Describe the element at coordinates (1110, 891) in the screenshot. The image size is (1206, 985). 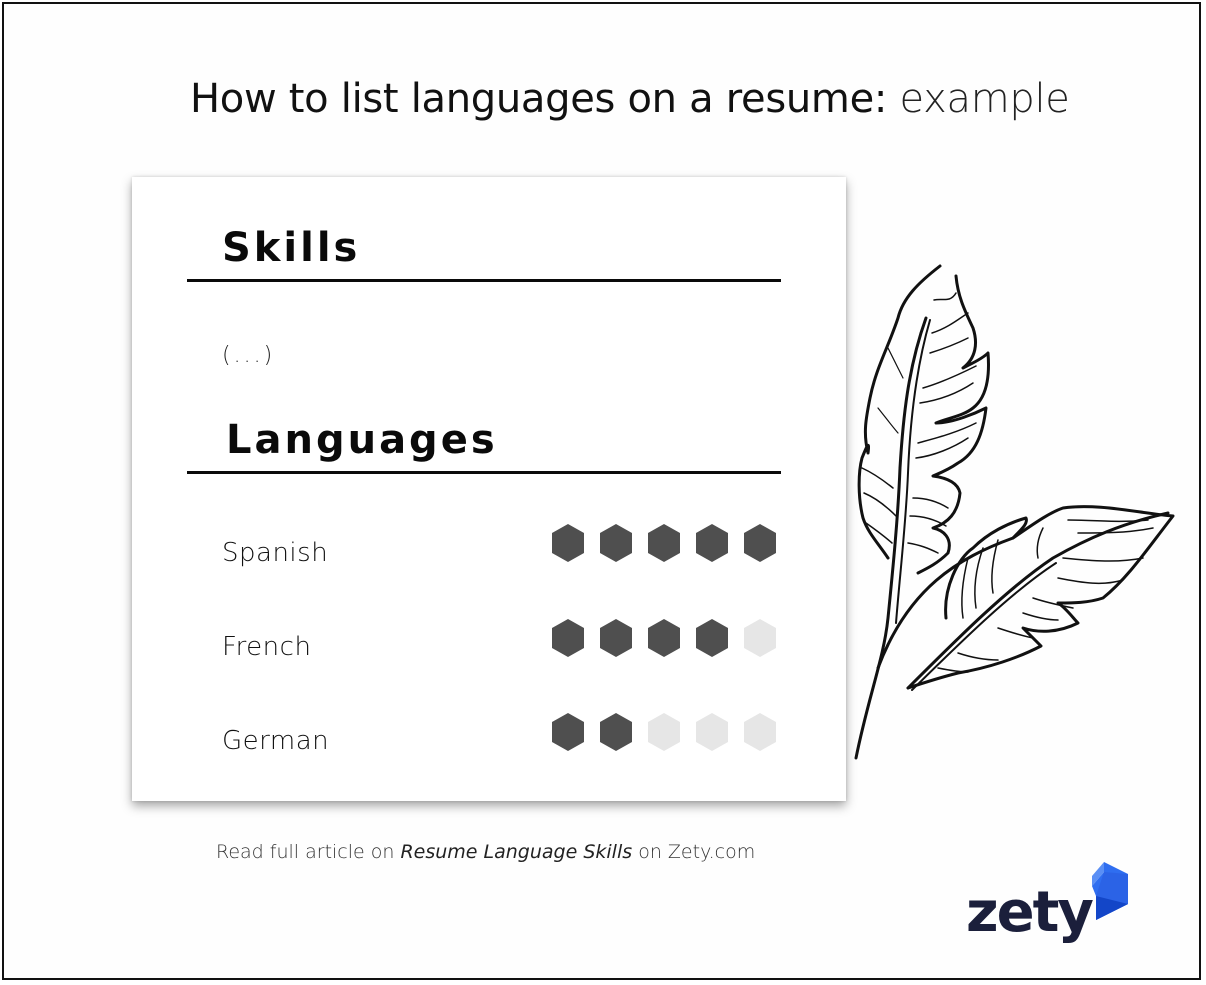
I see `zety-cube-icon` at that location.